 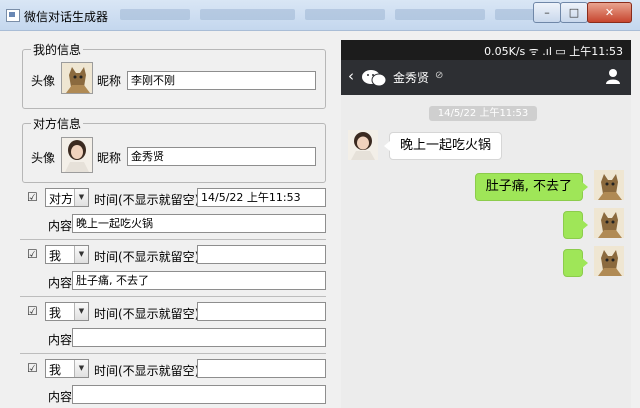 I want to click on time-chip: 14/5/22 上午11:53, so click(x=483, y=113).